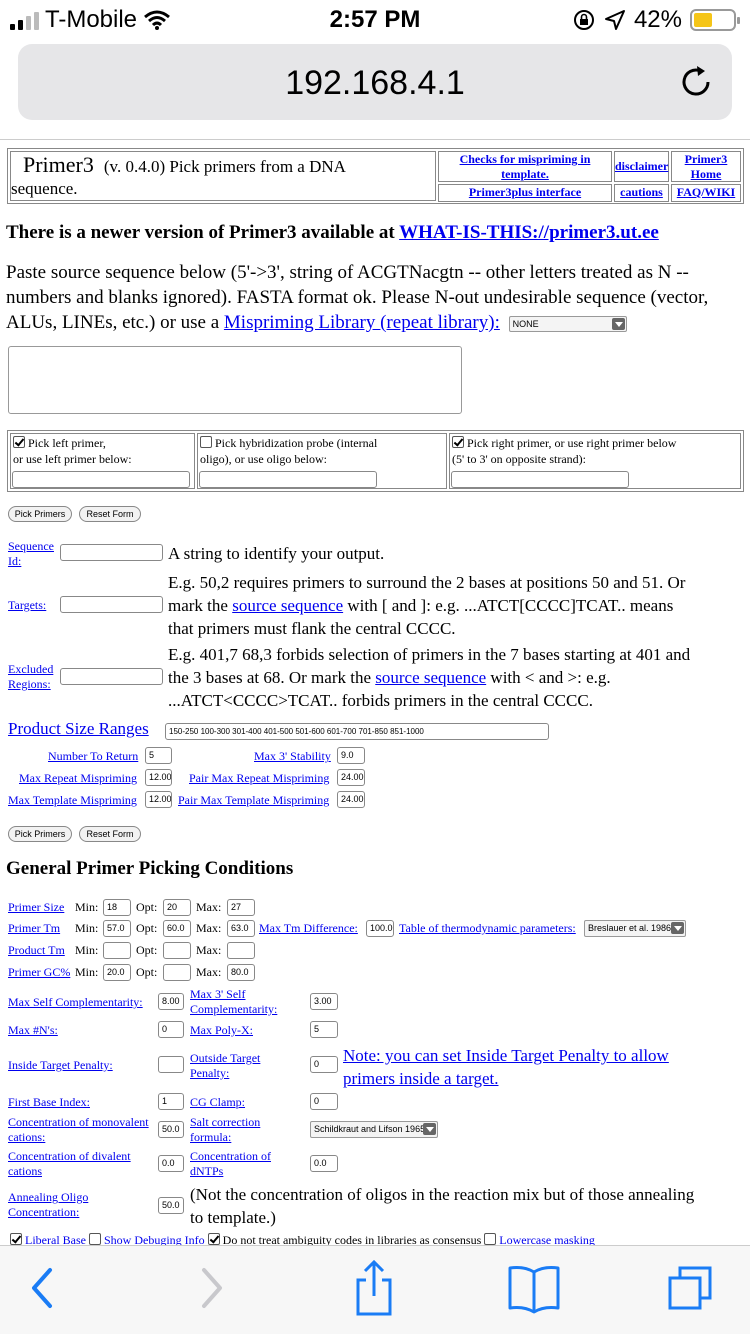  What do you see at coordinates (48, 1205) in the screenshot?
I see `annealing-label: Annealing Oligo Concentration:` at bounding box center [48, 1205].